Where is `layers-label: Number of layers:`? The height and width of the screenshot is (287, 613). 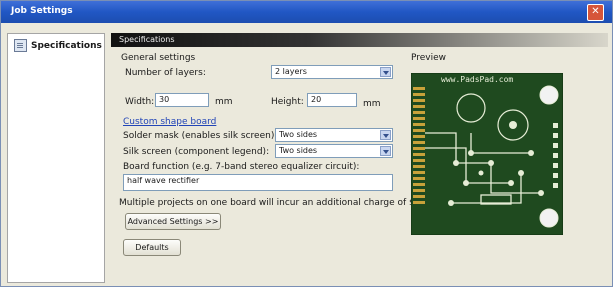 layers-label: Number of layers: is located at coordinates (165, 73).